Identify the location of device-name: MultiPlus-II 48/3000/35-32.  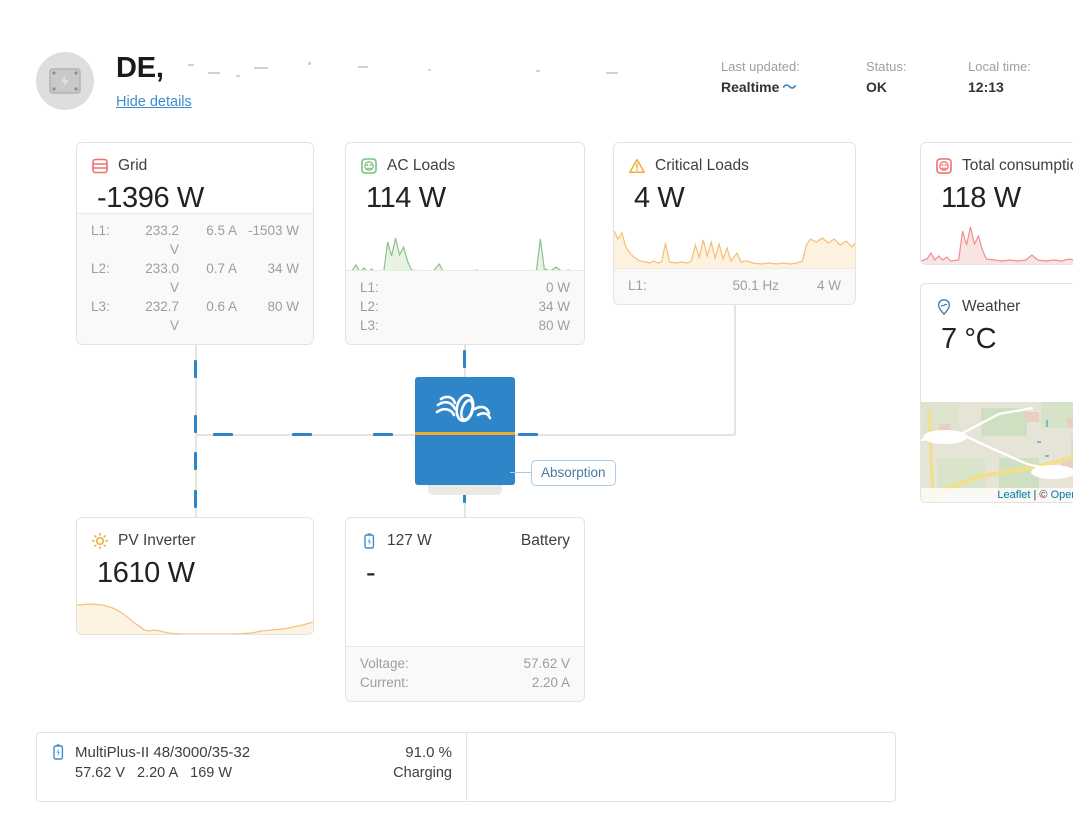
(163, 752).